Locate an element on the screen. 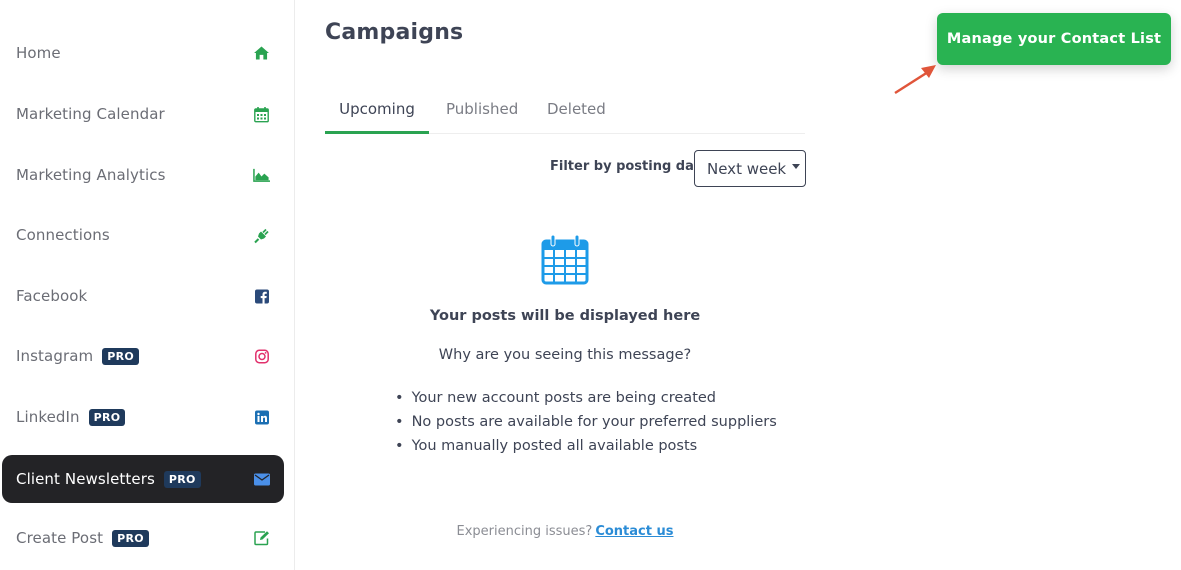 The width and height of the screenshot is (1181, 570). sidebar-item-create-post: Create Post PRO is located at coordinates (143, 538).